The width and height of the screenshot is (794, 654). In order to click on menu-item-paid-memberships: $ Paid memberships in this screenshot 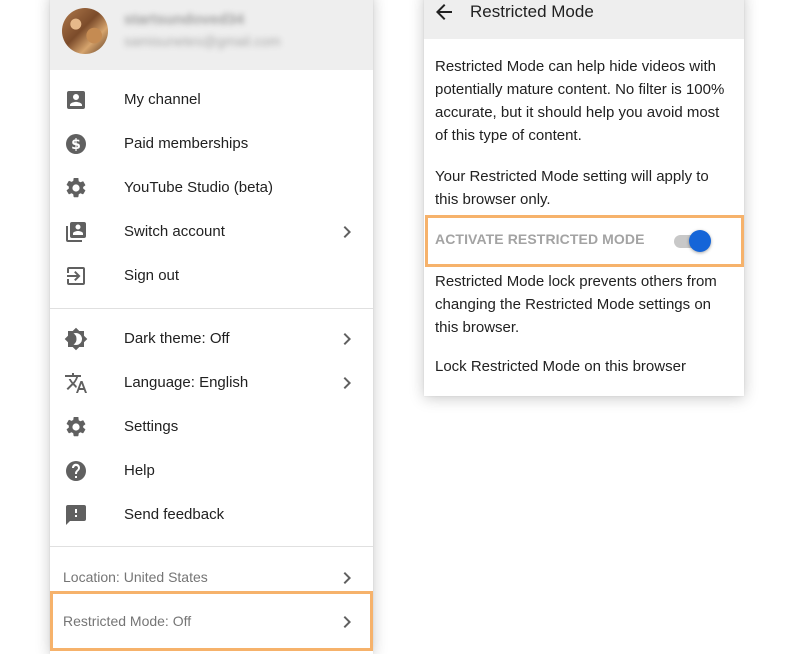, I will do `click(211, 144)`.